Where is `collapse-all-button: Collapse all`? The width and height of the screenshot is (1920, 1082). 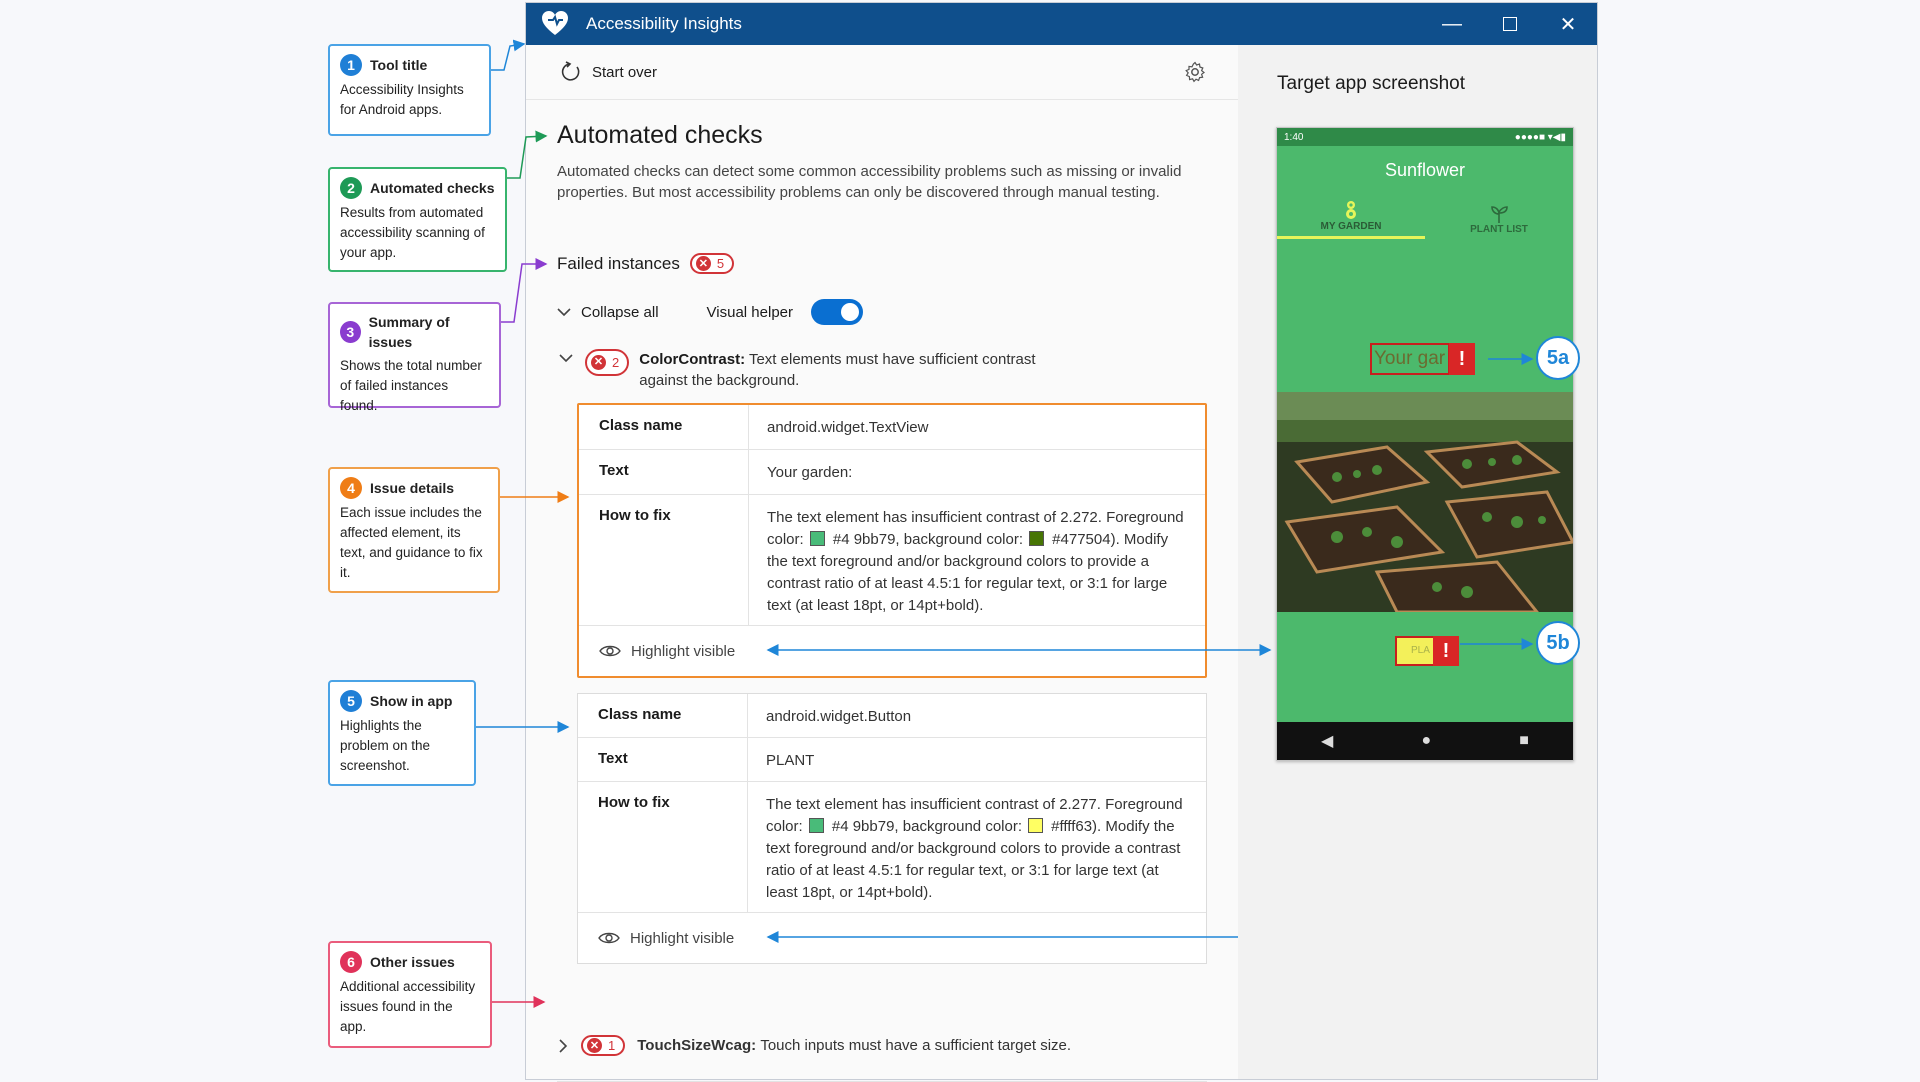
collapse-all-button: Collapse all is located at coordinates (608, 312).